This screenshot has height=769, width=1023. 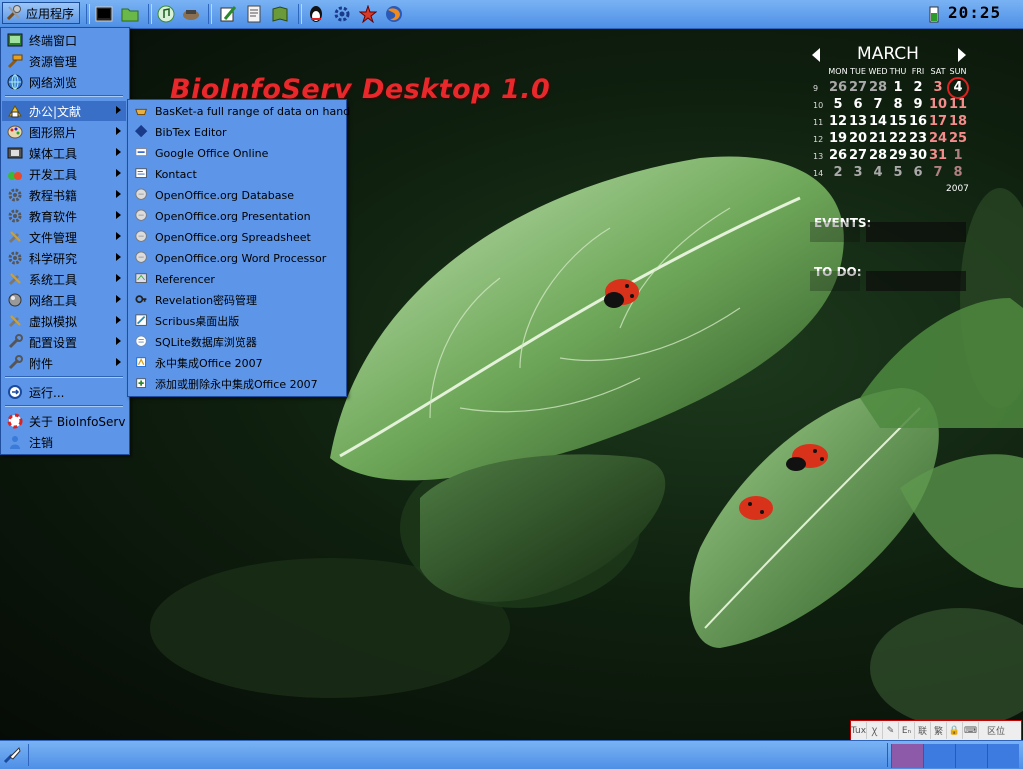 What do you see at coordinates (237, 195) in the screenshot?
I see `submenu-item-oo-database: OpenOffice.org Database` at bounding box center [237, 195].